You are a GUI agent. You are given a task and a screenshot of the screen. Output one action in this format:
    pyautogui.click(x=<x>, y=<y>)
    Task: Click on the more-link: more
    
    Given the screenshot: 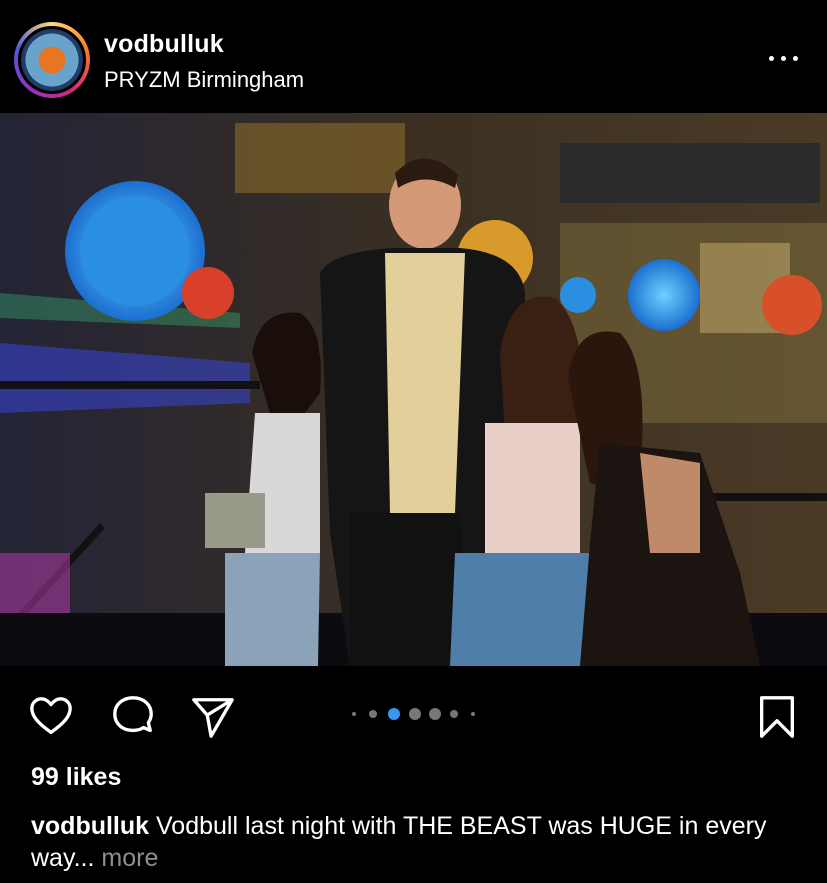 What is the action you would take?
    pyautogui.click(x=129, y=858)
    